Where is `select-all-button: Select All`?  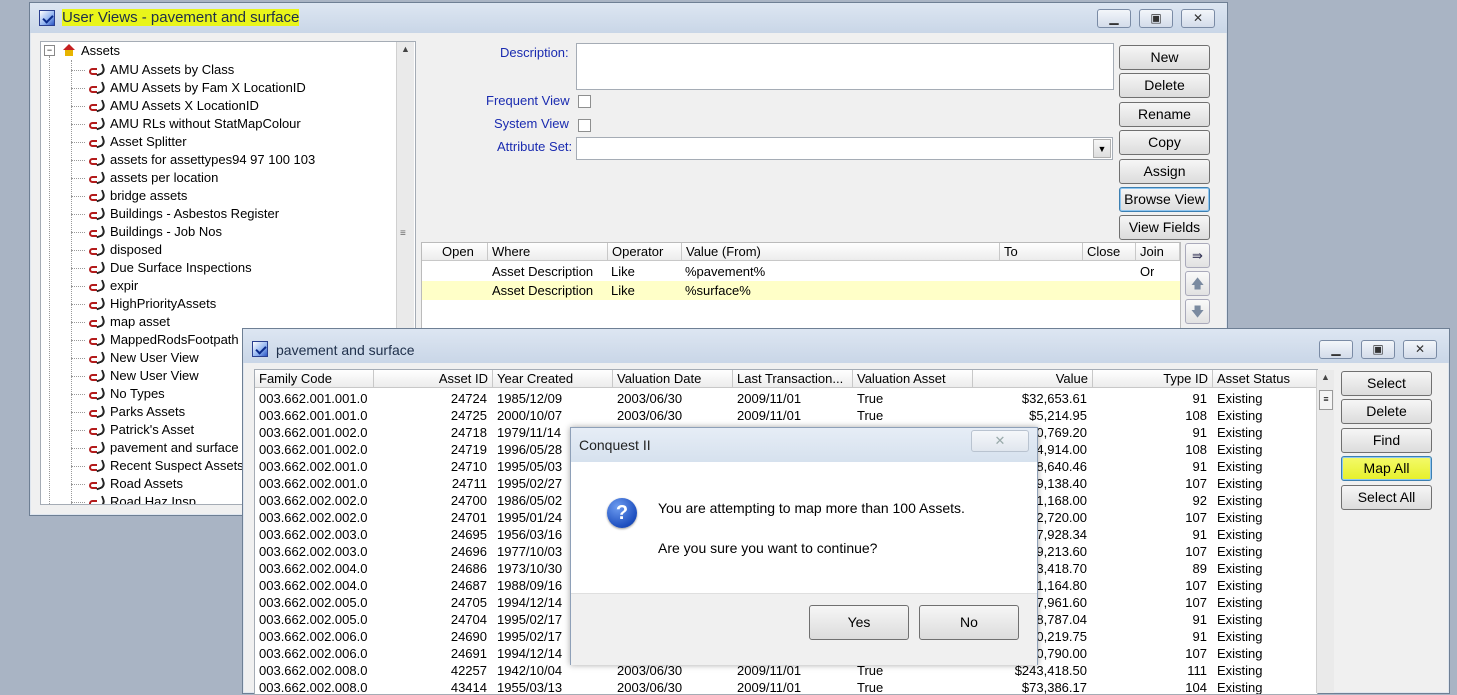 select-all-button: Select All is located at coordinates (1386, 497).